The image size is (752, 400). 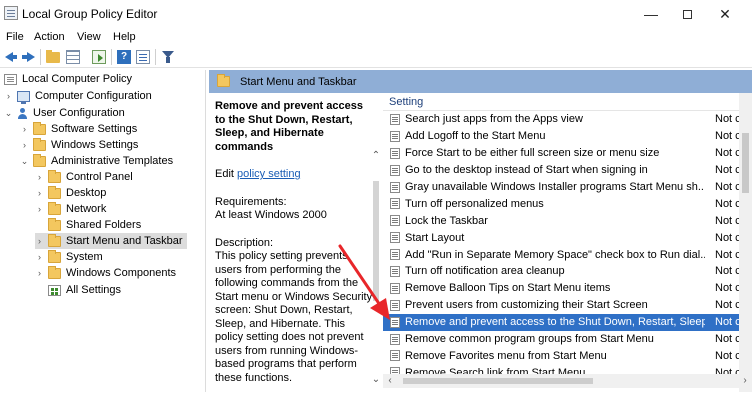 I want to click on forward-arrow-icon, so click(x=28, y=57).